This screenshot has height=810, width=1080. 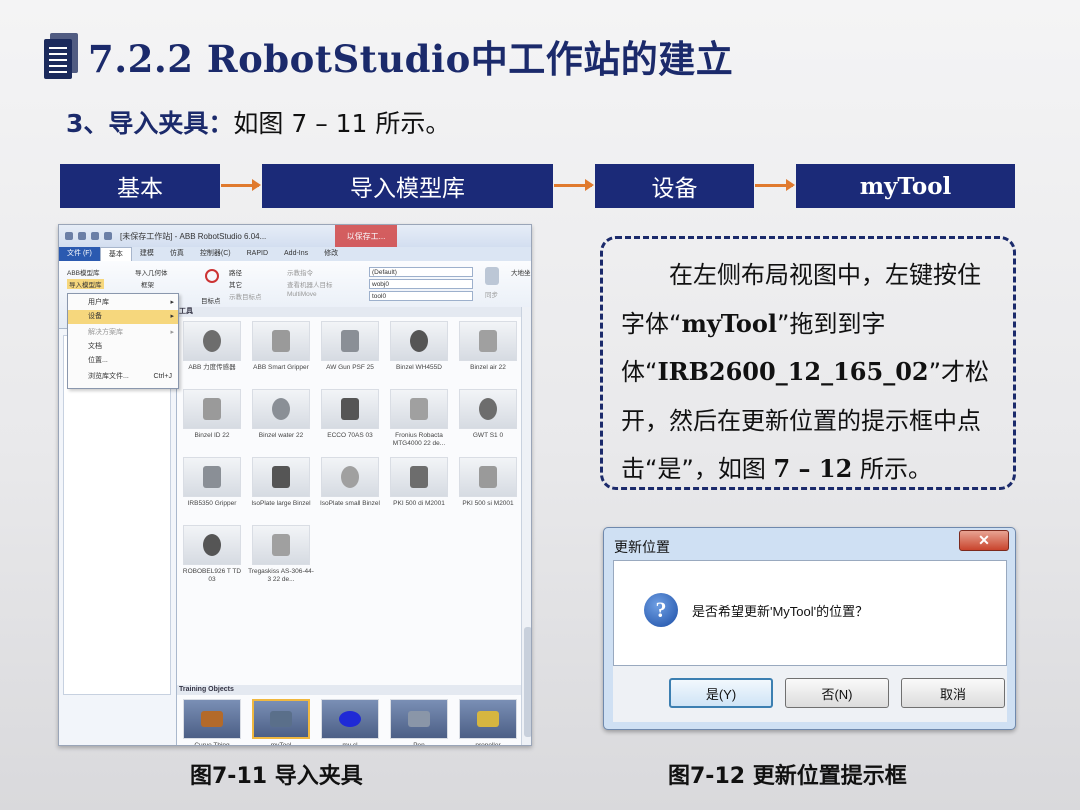 What do you see at coordinates (117, 515) in the screenshot?
I see `layout-tree` at bounding box center [117, 515].